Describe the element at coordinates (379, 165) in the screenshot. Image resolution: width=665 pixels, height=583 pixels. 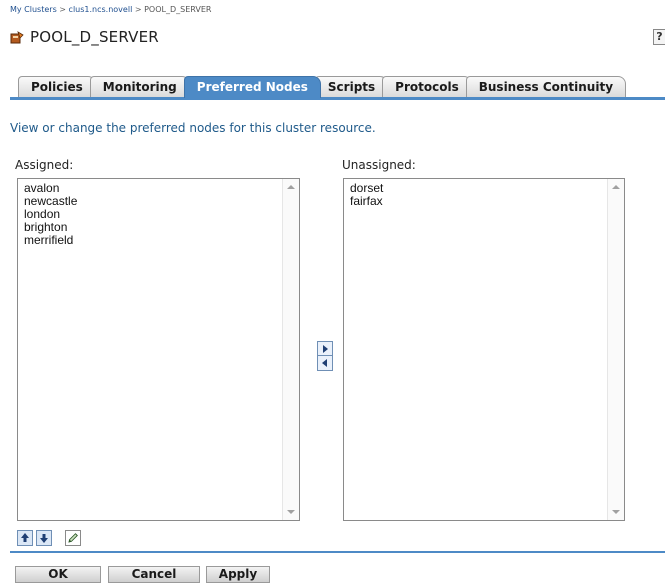
I see `unassigned-label: Unassigned:` at that location.